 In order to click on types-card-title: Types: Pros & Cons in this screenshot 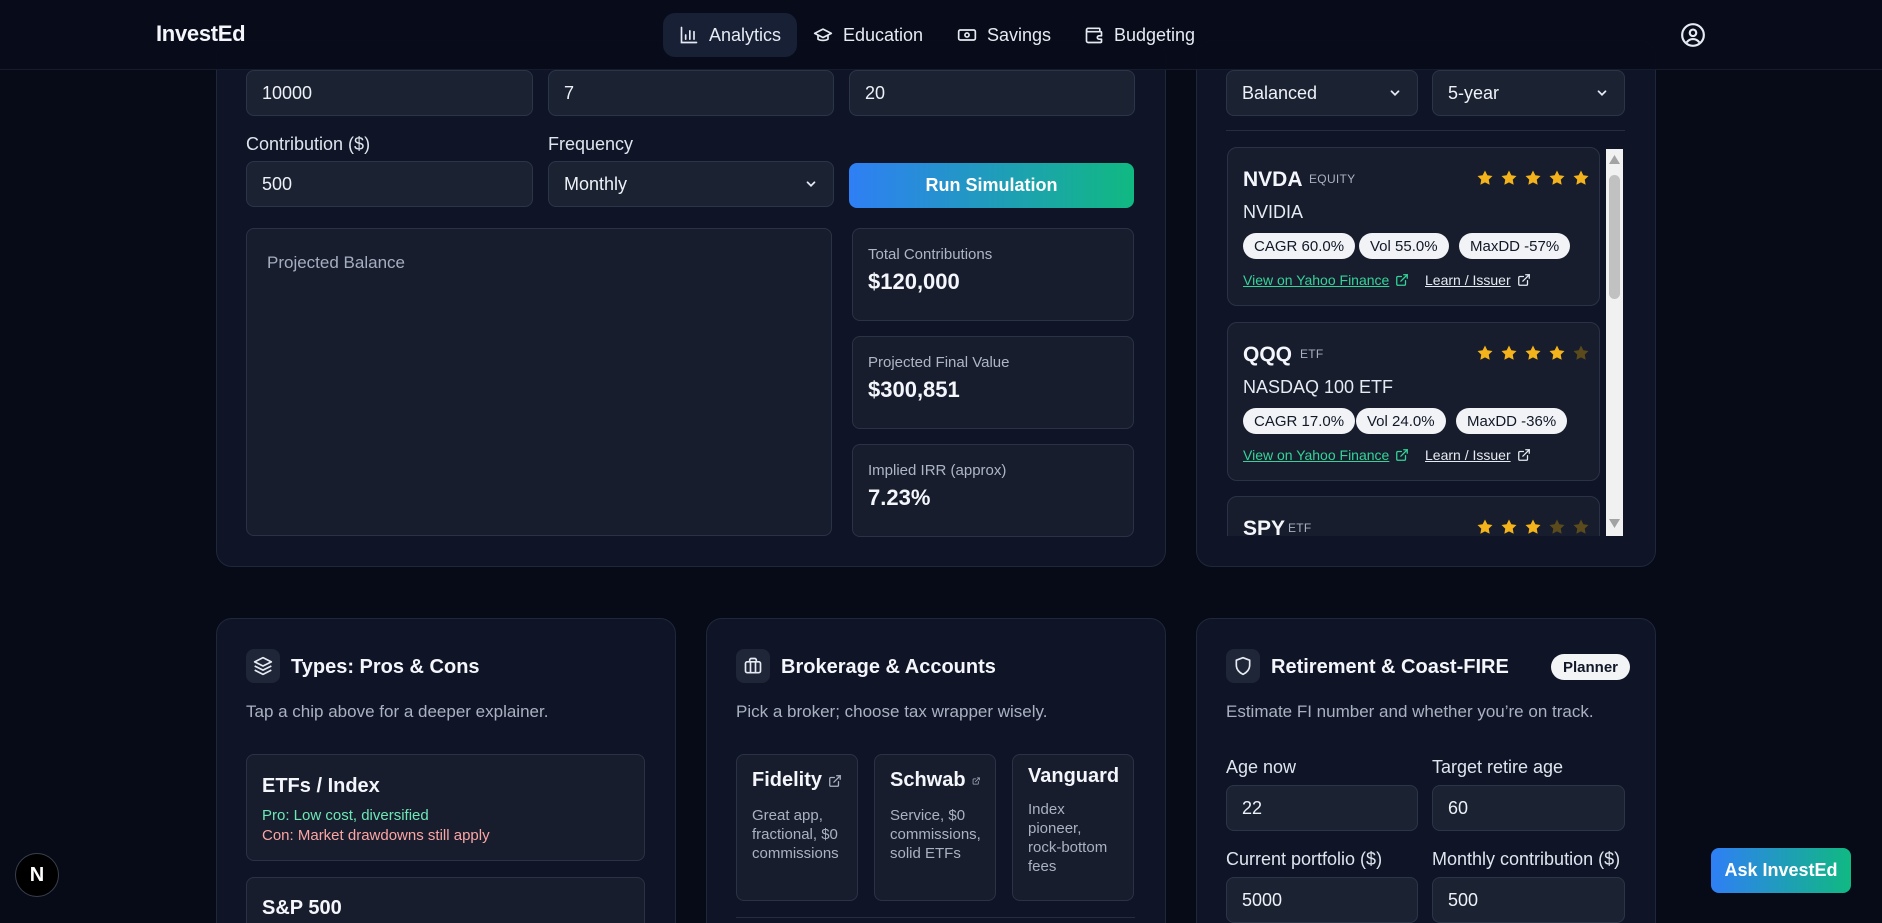, I will do `click(385, 667)`.